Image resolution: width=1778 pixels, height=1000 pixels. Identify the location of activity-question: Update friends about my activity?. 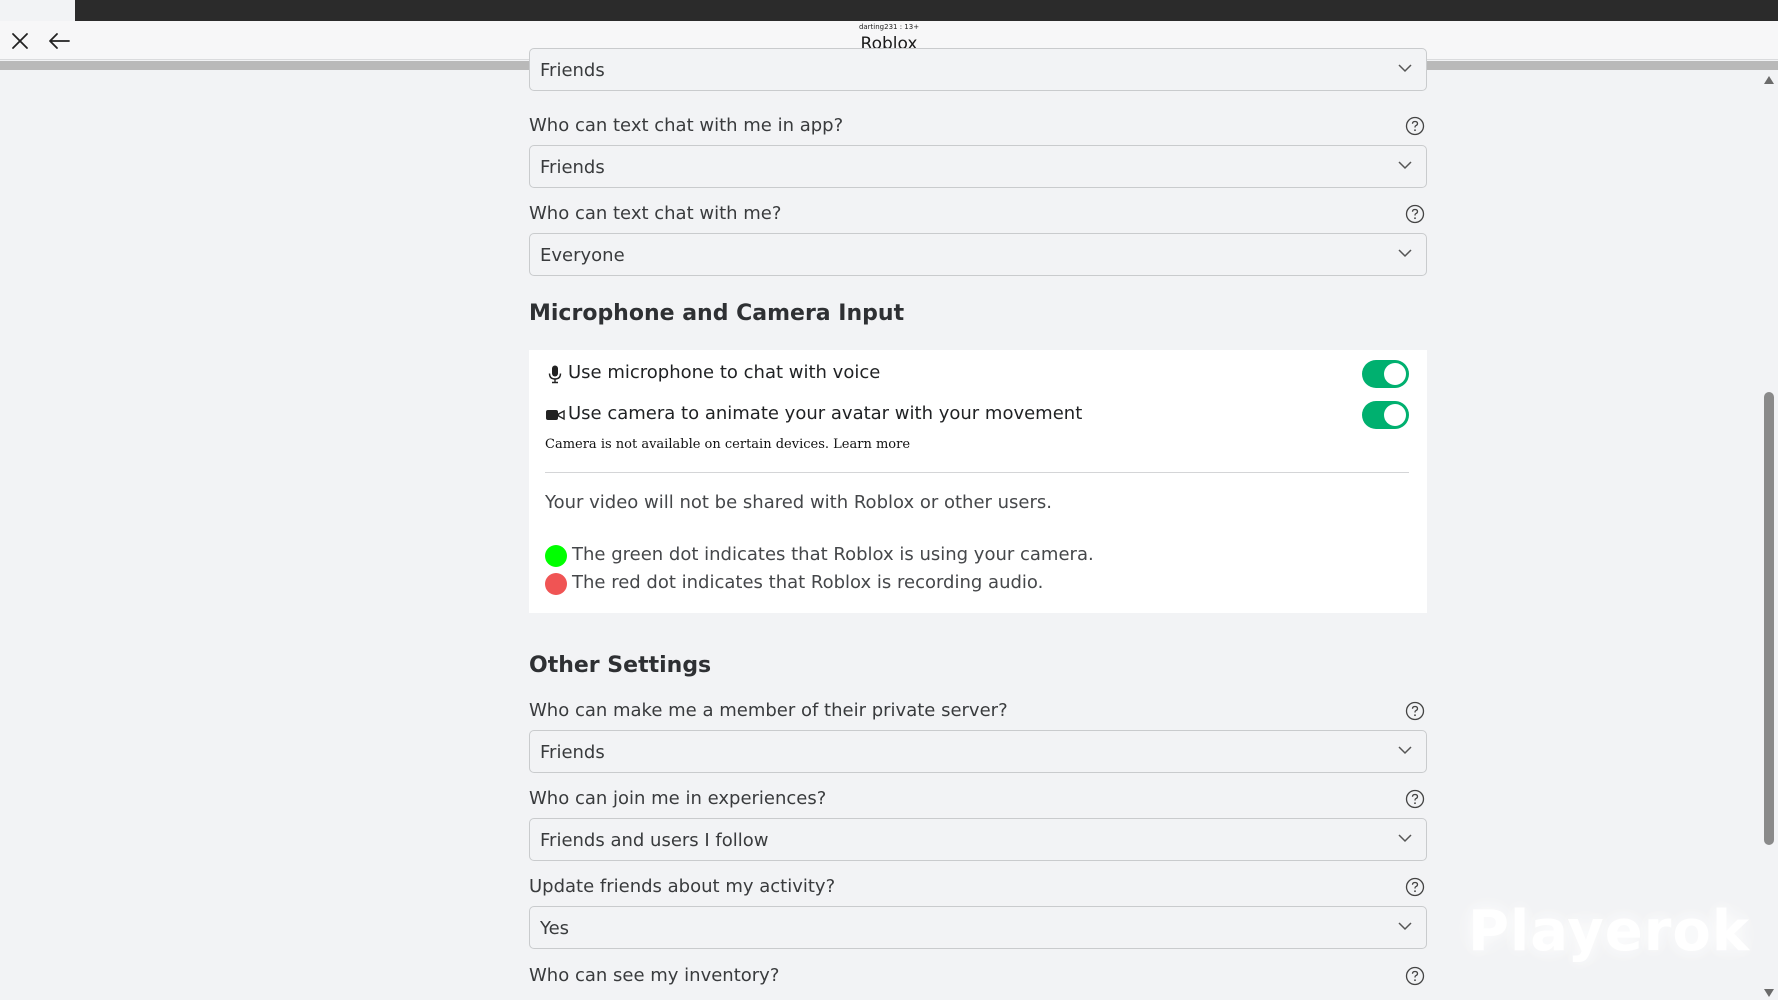
(682, 886).